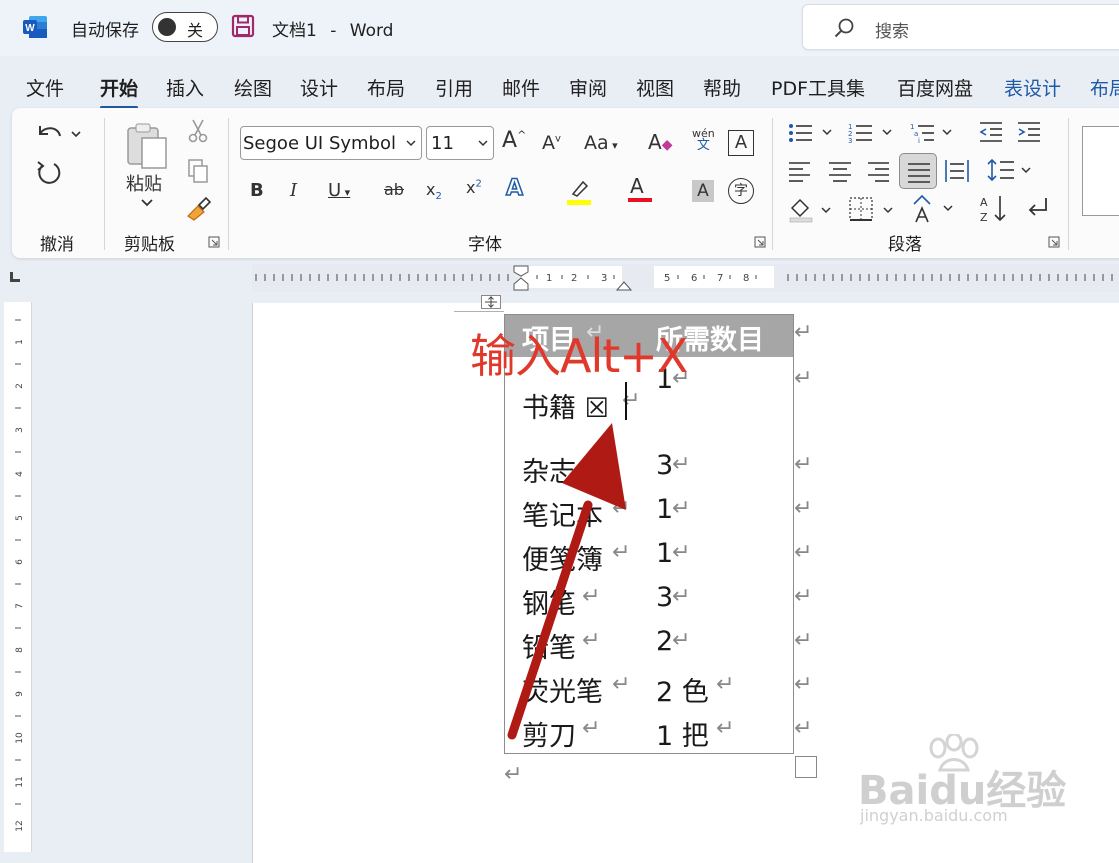  I want to click on show-formatting-marks-icon, so click(1038, 209).